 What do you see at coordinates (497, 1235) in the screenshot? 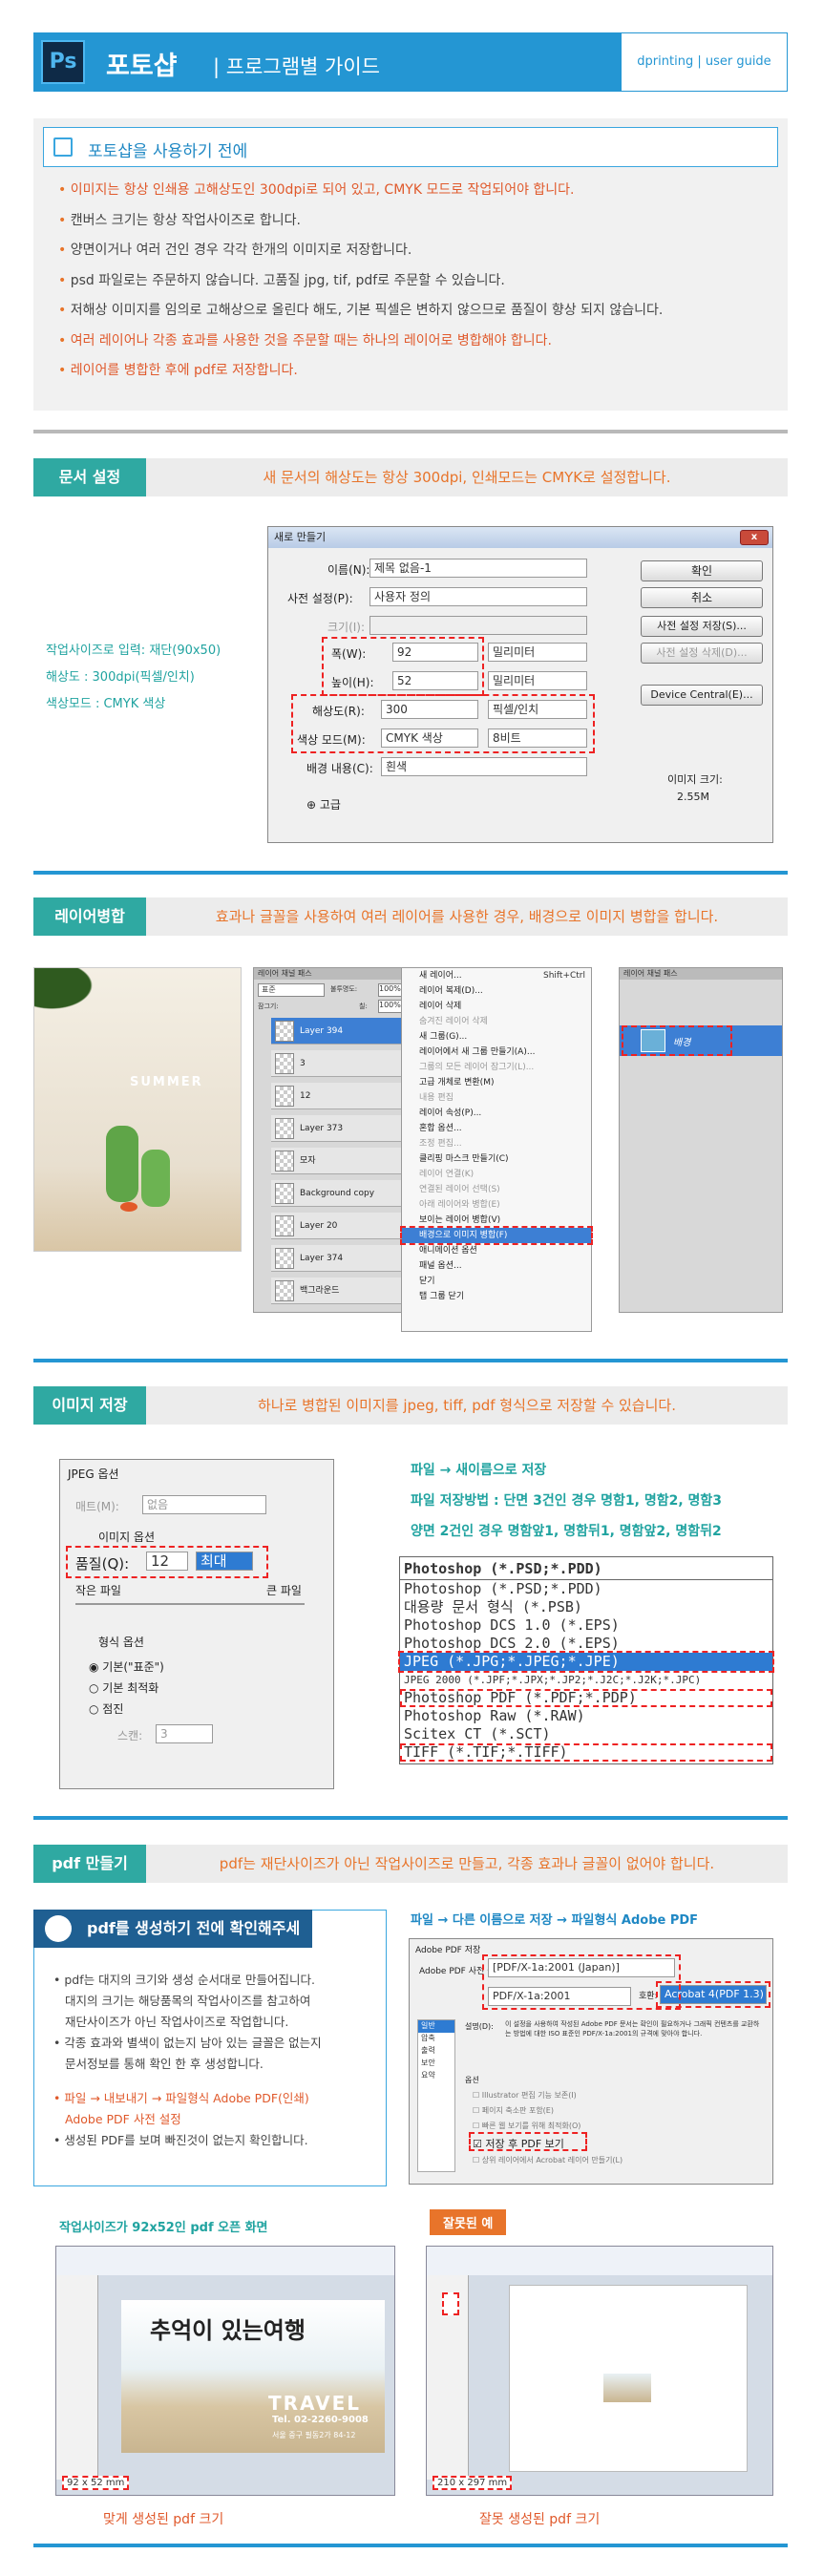
I see `menu-item: 배경으로 이미지 병합(F)` at bounding box center [497, 1235].